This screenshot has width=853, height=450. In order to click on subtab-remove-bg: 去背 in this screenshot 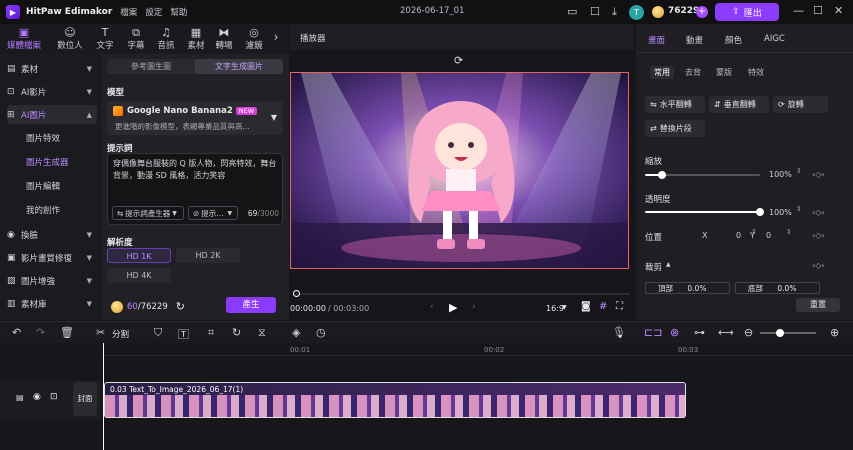, I will do `click(693, 72)`.